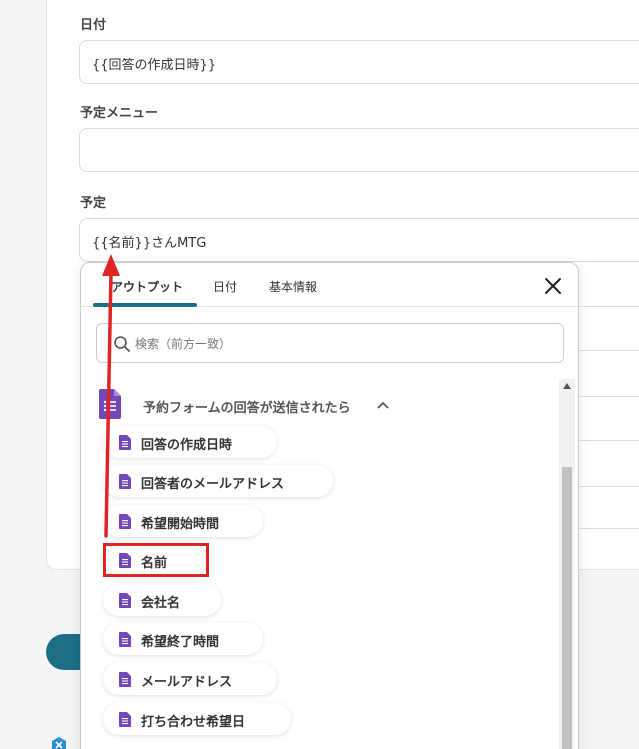 The height and width of the screenshot is (749, 639). I want to click on highlight-box, so click(156, 560).